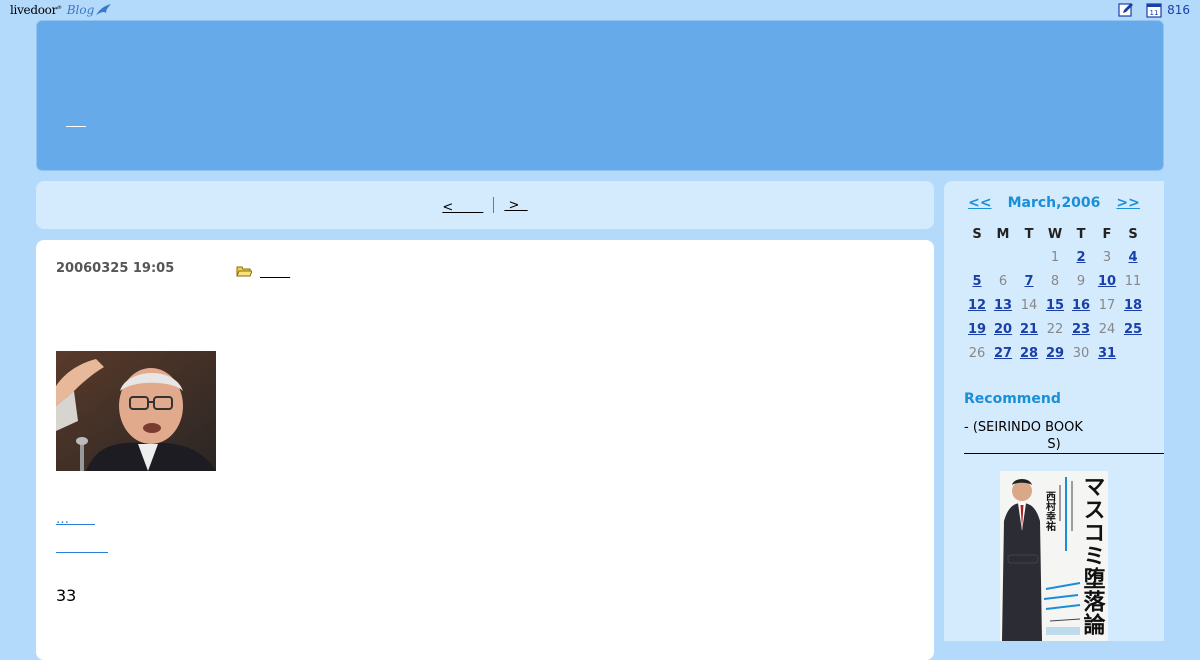  I want to click on calendar-day-10: 10, so click(1107, 281).